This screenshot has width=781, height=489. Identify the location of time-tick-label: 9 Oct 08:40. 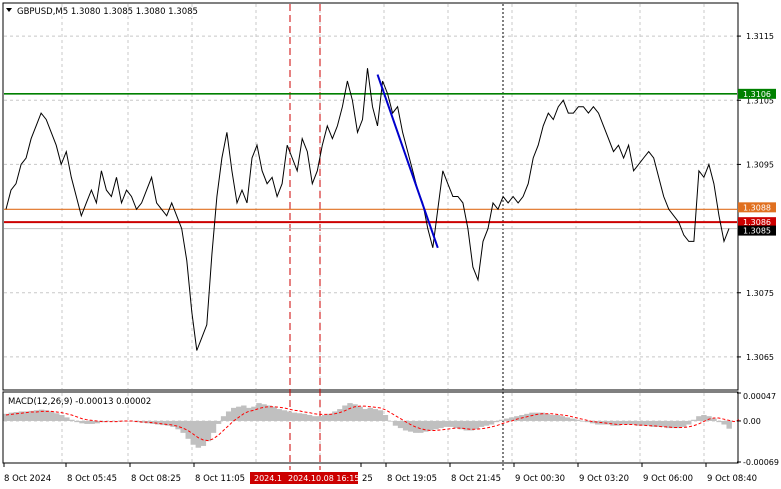
(732, 479).